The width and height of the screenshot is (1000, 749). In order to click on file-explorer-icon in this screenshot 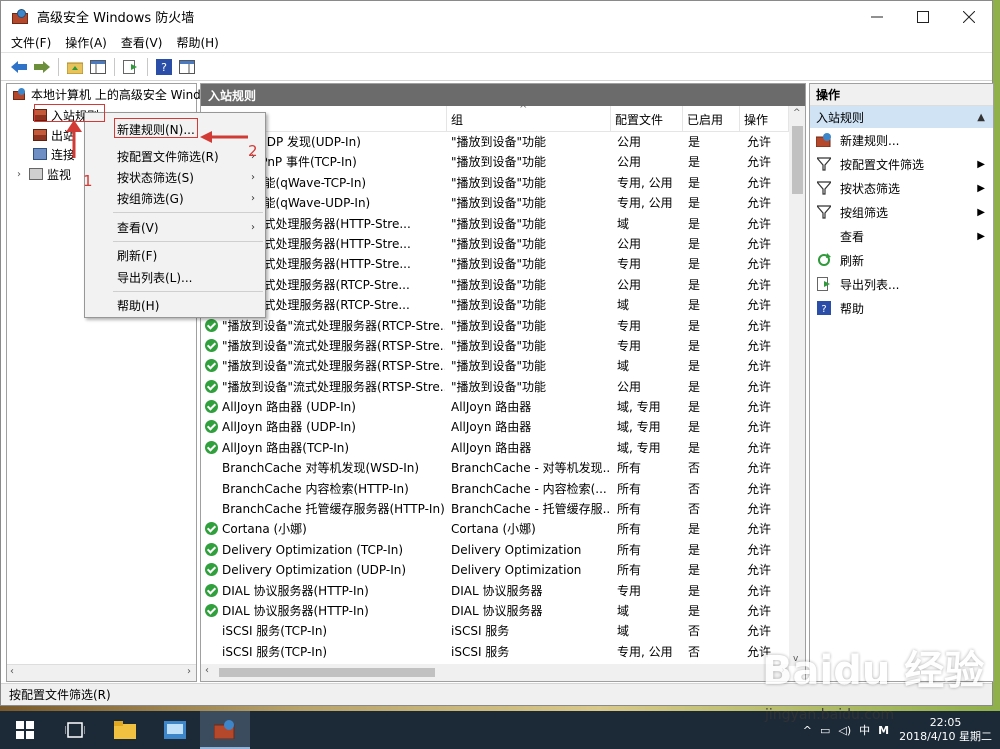, I will do `click(125, 730)`.